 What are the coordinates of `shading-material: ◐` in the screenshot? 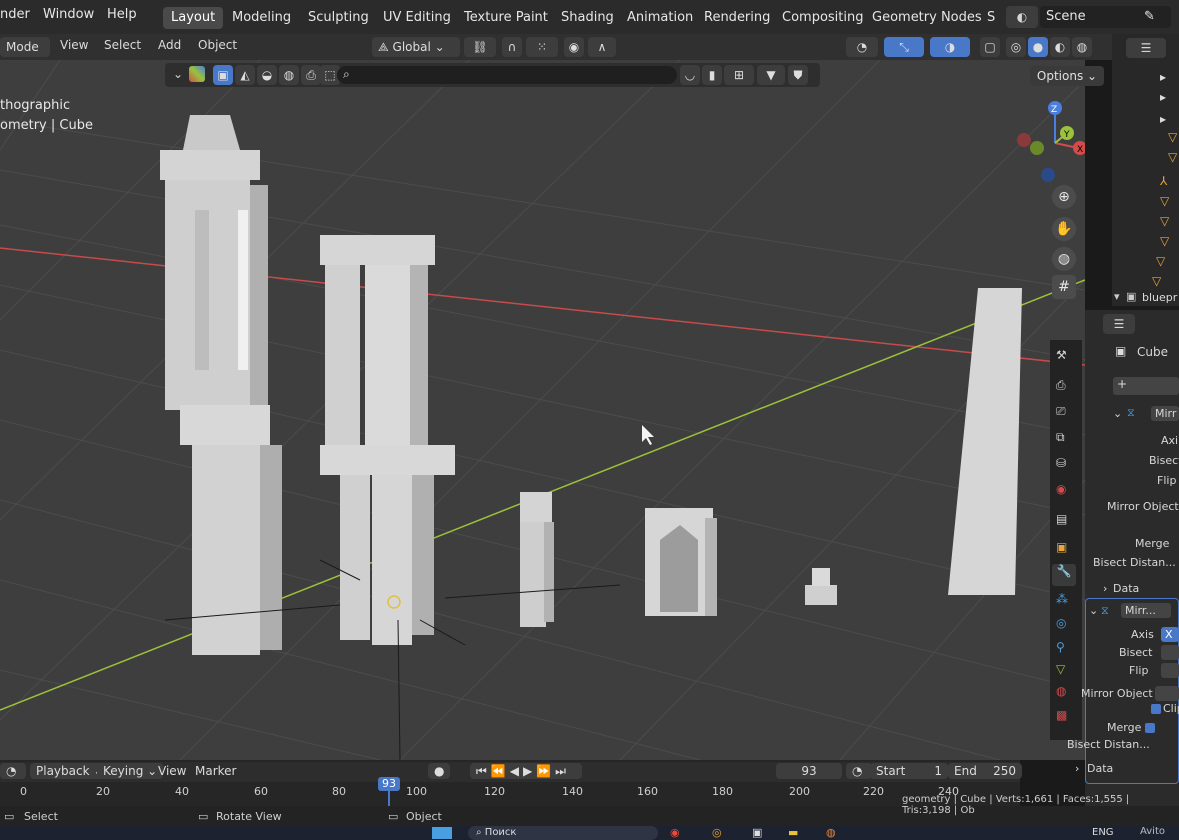 It's located at (1060, 47).